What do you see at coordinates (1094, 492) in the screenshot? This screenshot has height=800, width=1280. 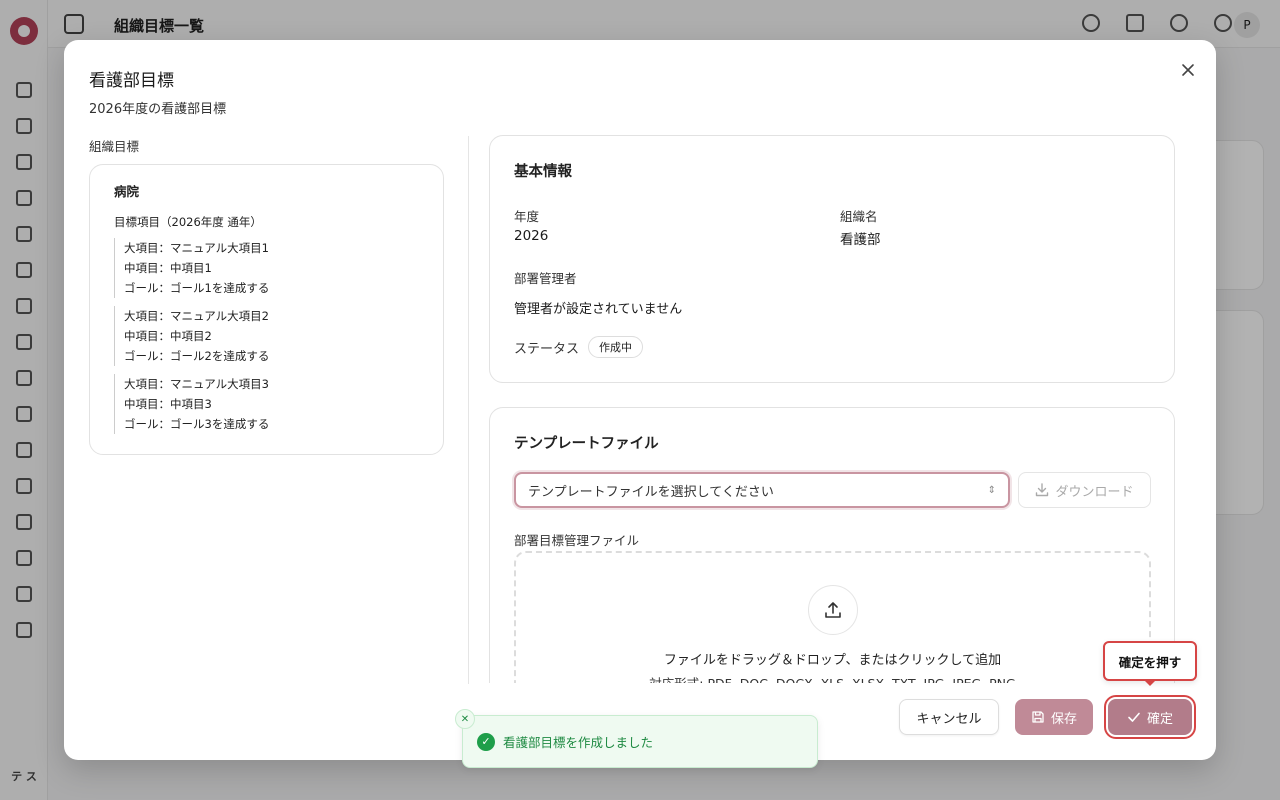 I see `download-label: ダウンロード` at bounding box center [1094, 492].